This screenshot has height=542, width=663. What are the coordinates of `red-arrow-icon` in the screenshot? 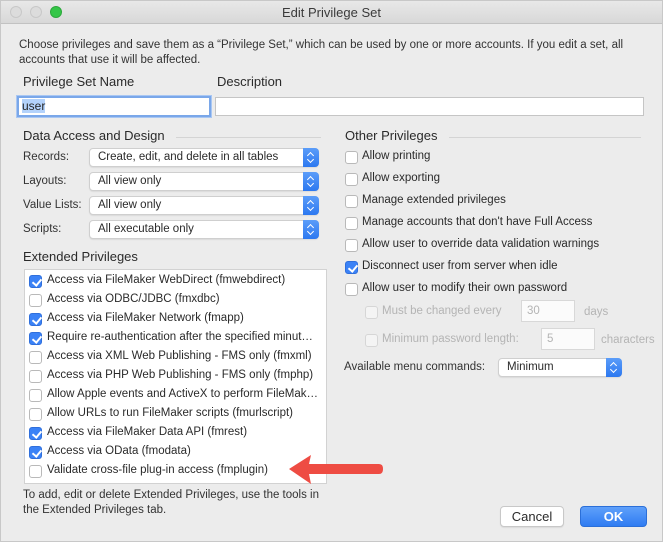 It's located at (336, 469).